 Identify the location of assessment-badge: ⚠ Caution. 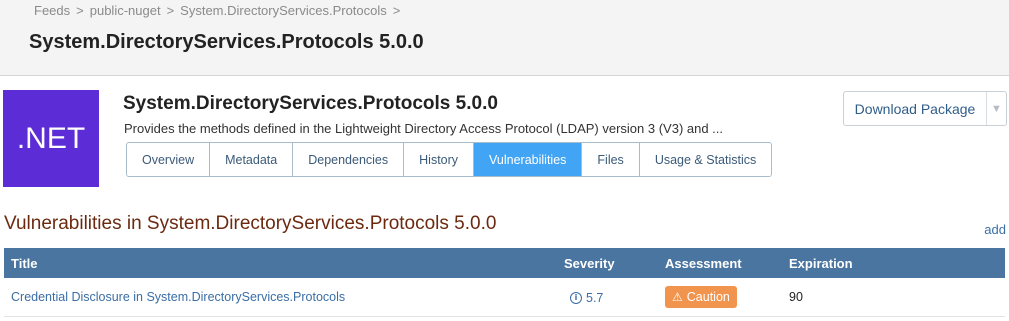
(701, 296).